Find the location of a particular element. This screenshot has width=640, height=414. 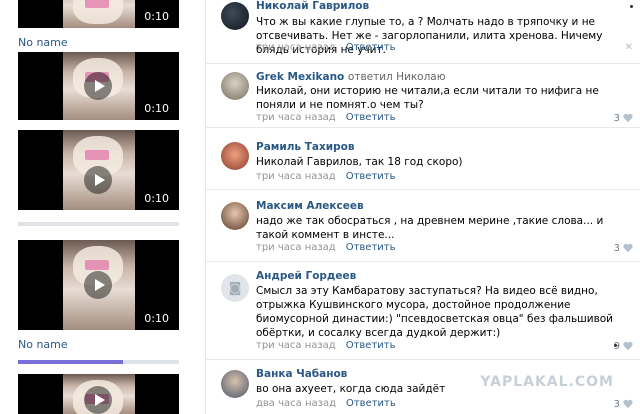

comment-author: Андрей Гордеев is located at coordinates (306, 276).